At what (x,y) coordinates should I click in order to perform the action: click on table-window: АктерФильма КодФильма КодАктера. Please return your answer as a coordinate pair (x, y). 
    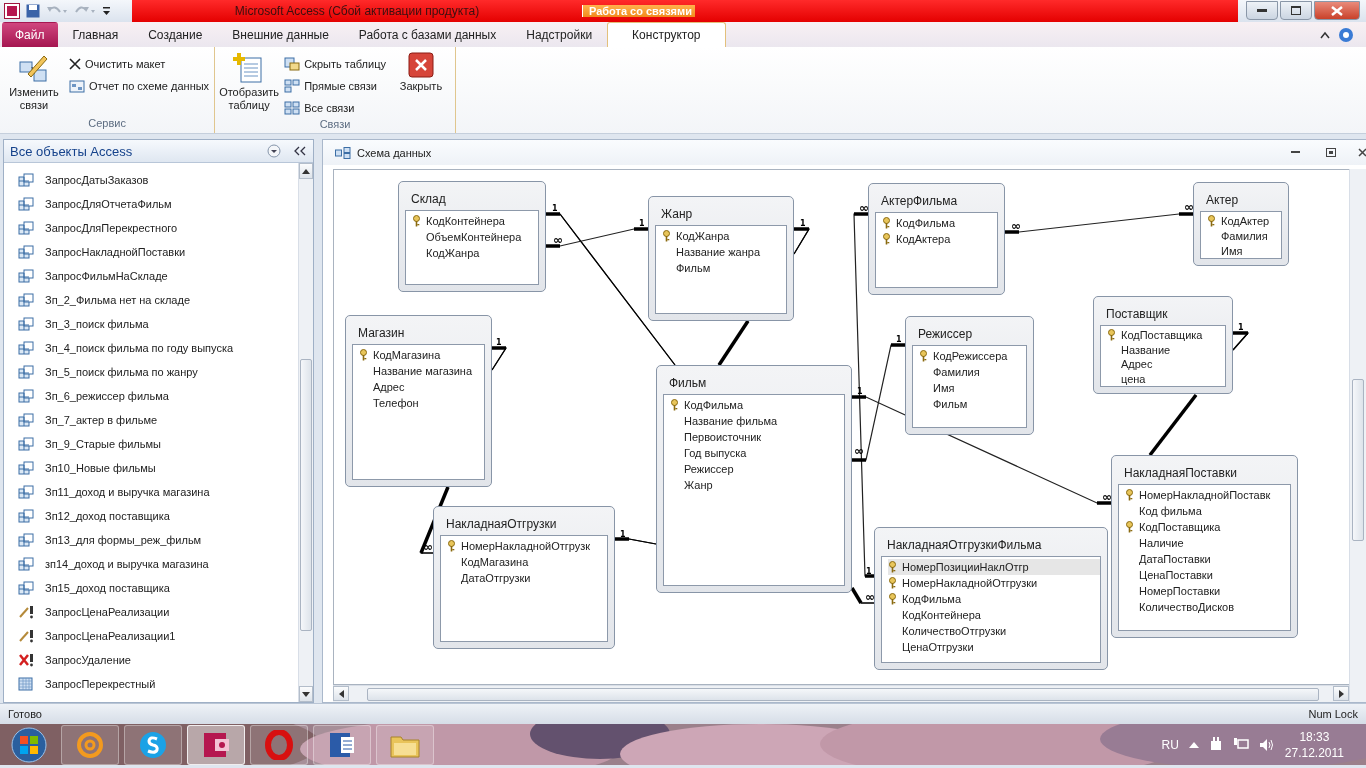
    Looking at the image, I should click on (936, 239).